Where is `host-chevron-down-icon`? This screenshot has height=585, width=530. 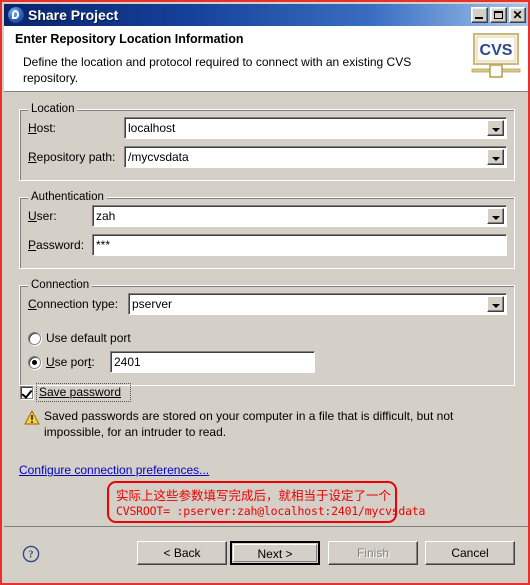 host-chevron-down-icon is located at coordinates (495, 128).